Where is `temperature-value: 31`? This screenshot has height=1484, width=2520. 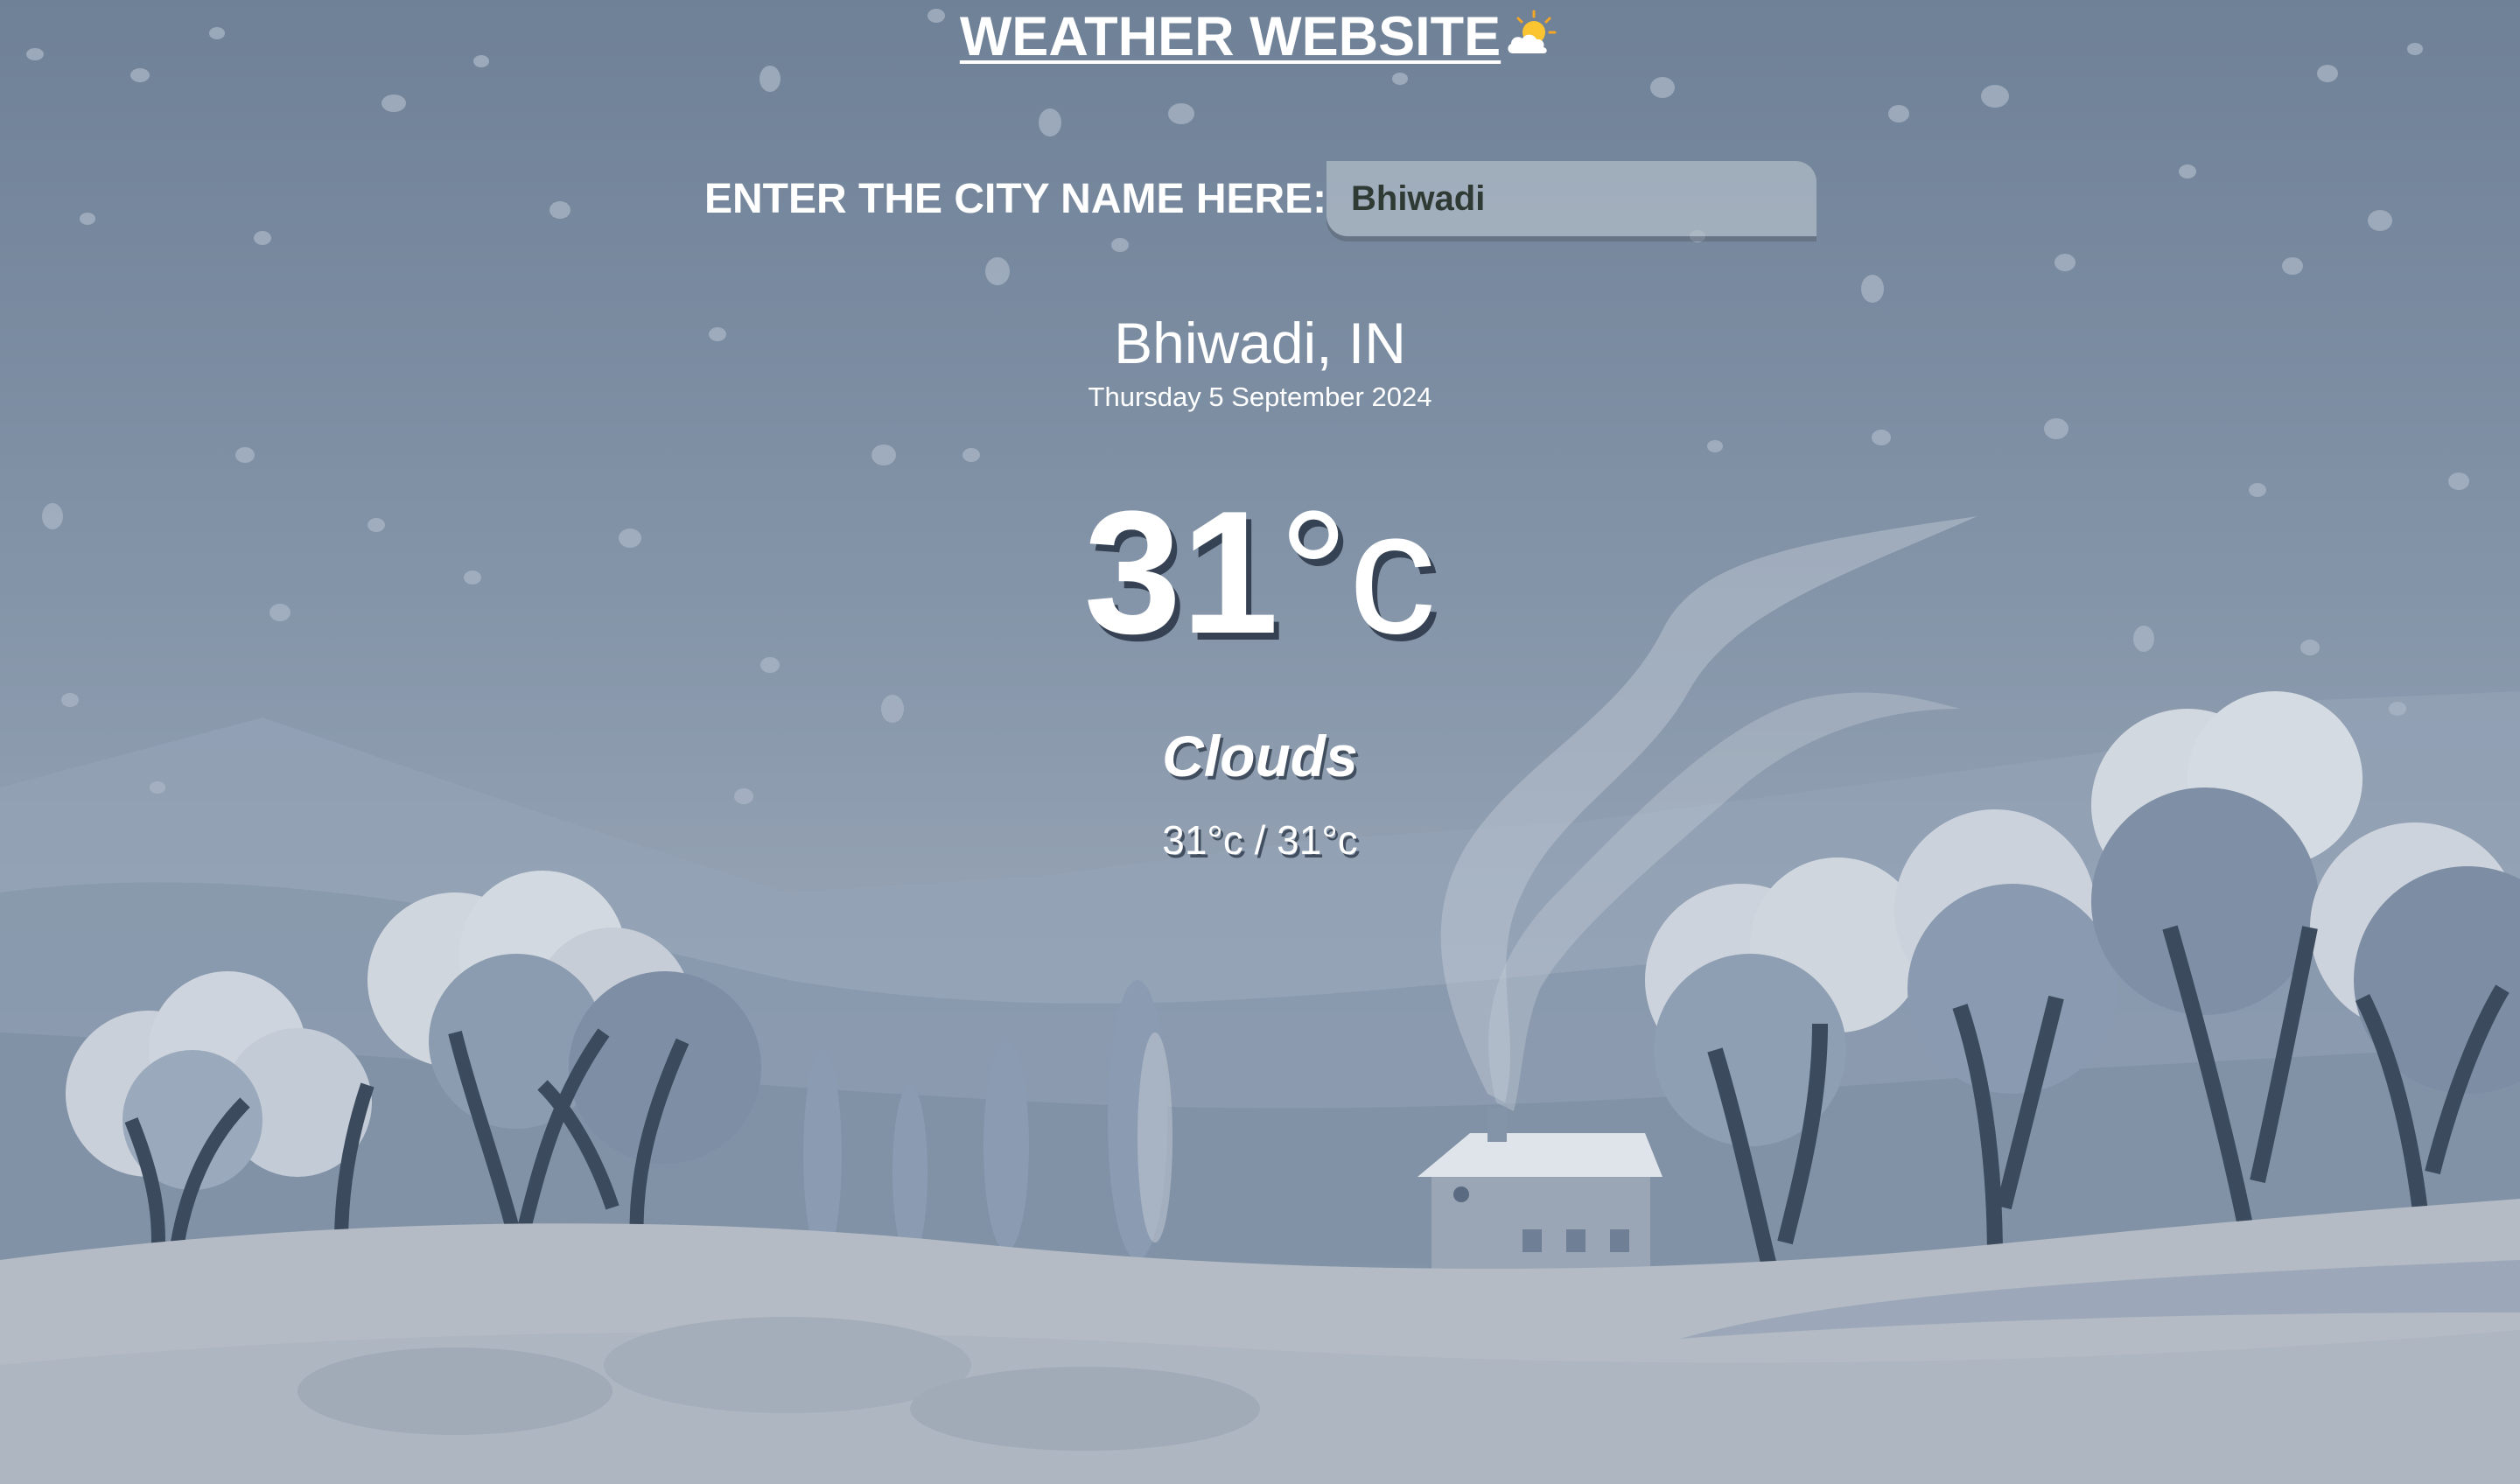 temperature-value: 31 is located at coordinates (1181, 572).